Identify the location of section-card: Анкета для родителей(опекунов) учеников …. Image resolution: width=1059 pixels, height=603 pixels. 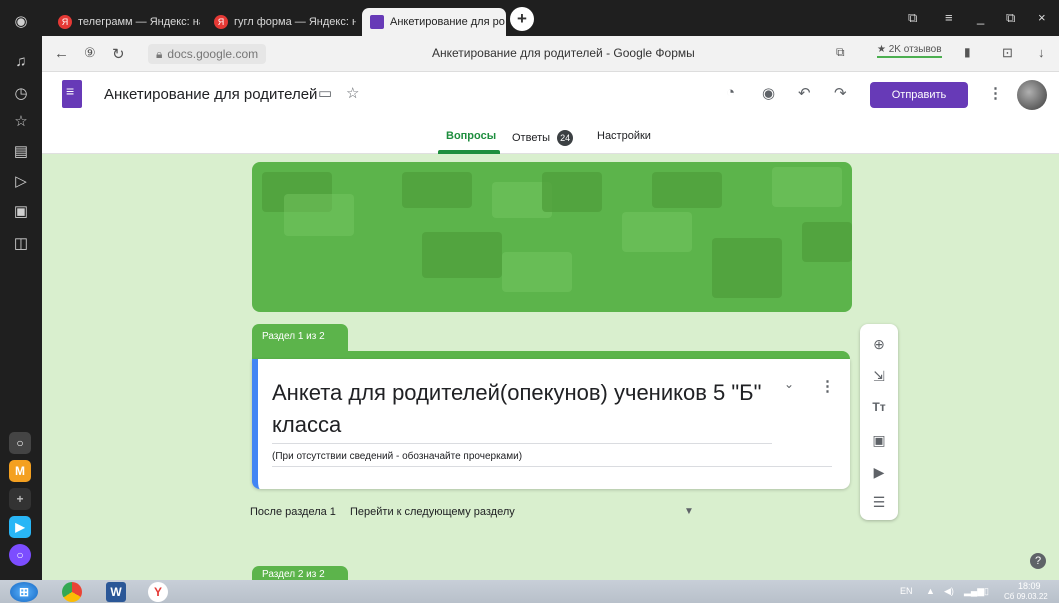
(551, 424).